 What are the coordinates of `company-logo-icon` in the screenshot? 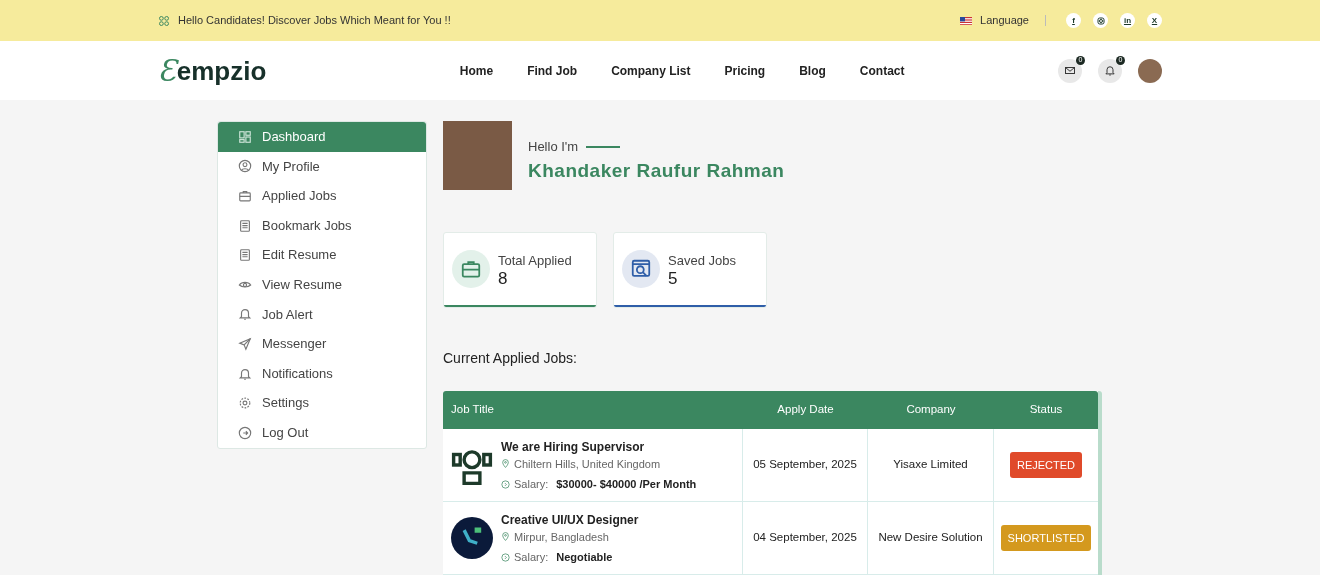 It's located at (472, 538).